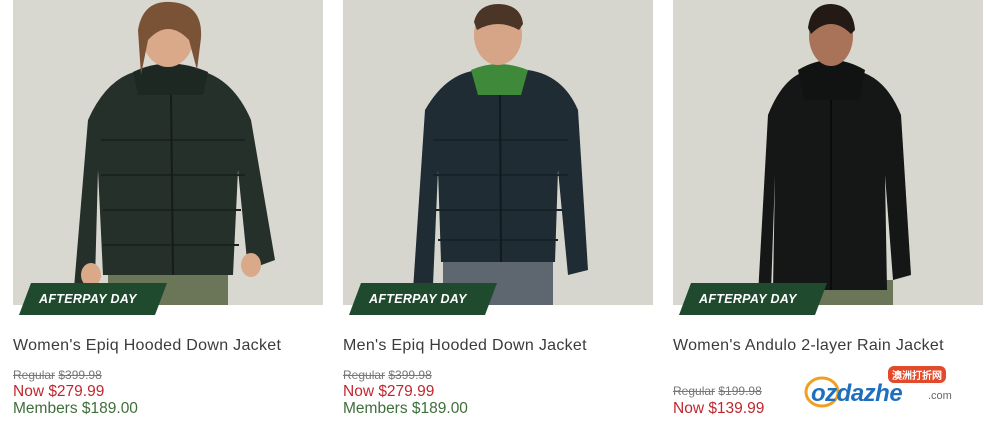 The image size is (987, 421). Describe the element at coordinates (940, 396) in the screenshot. I see `watermark-suffix: .com` at that location.